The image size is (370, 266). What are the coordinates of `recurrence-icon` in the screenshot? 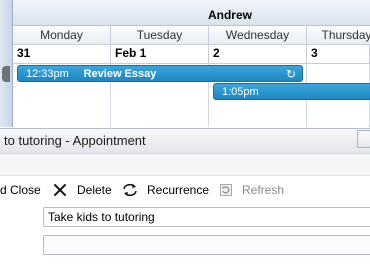 It's located at (130, 189).